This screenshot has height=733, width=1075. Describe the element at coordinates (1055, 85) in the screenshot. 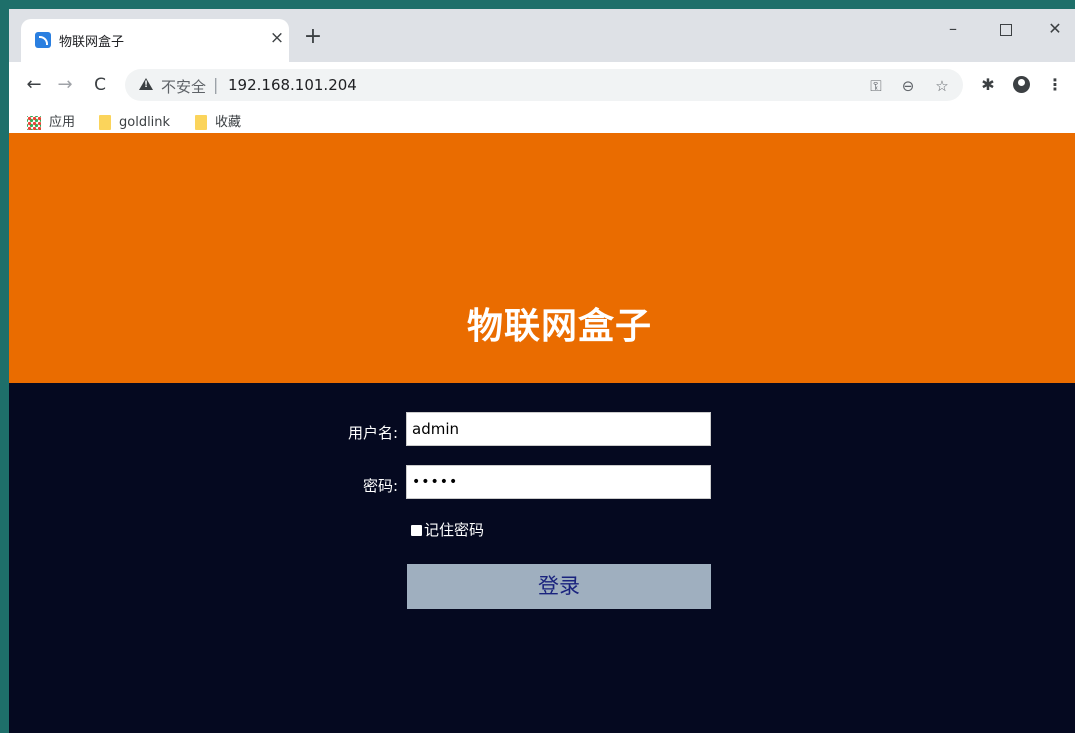

I see `menu-button: ⋮` at that location.